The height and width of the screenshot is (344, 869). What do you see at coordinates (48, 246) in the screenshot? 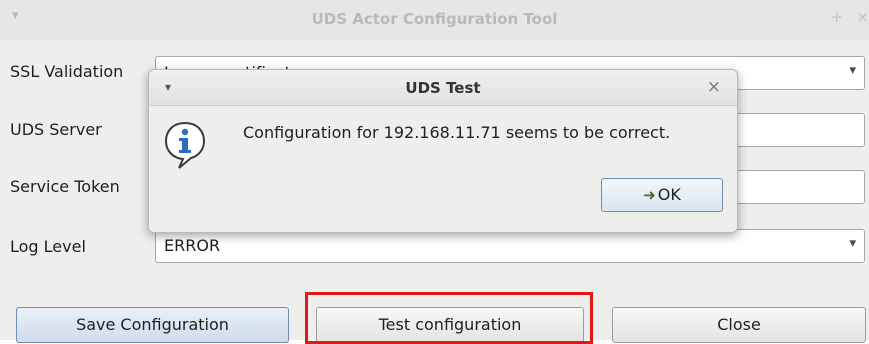
I see `log-level-label: Log Level` at bounding box center [48, 246].